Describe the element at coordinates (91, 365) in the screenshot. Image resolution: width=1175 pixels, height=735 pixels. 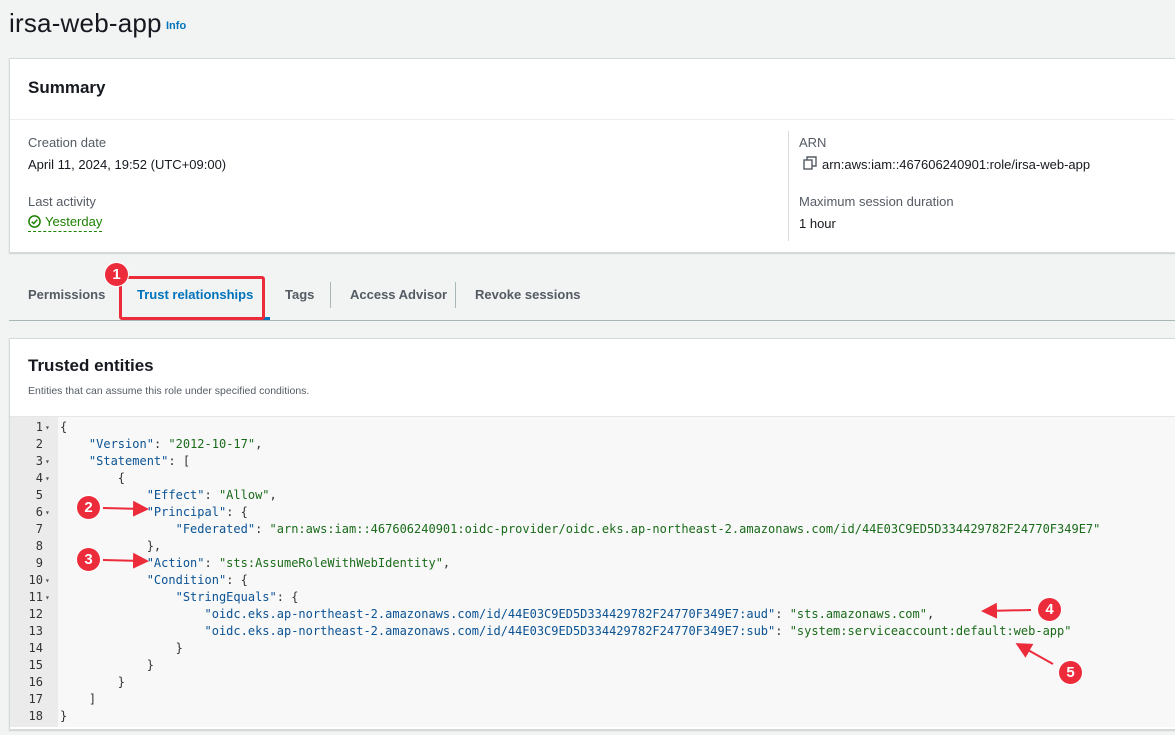
I see `trusted-entities-heading: Trusted entities` at that location.